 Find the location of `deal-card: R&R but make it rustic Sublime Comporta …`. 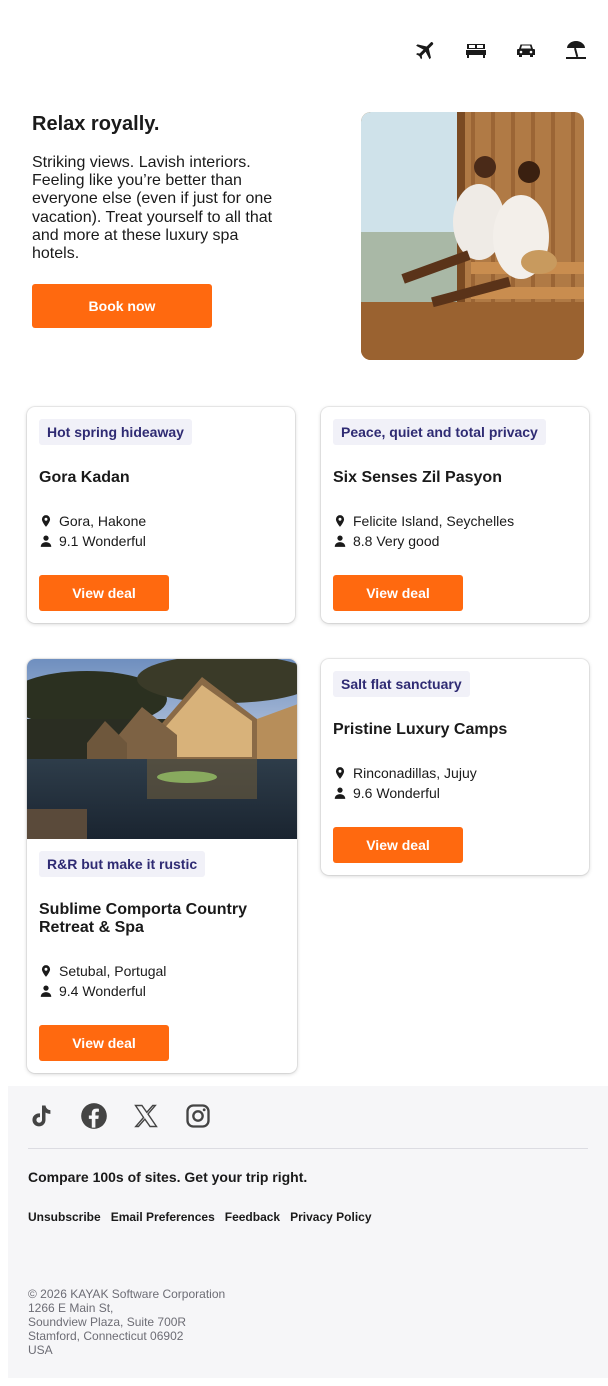

deal-card: R&R but make it rustic Sublime Comporta … is located at coordinates (162, 866).